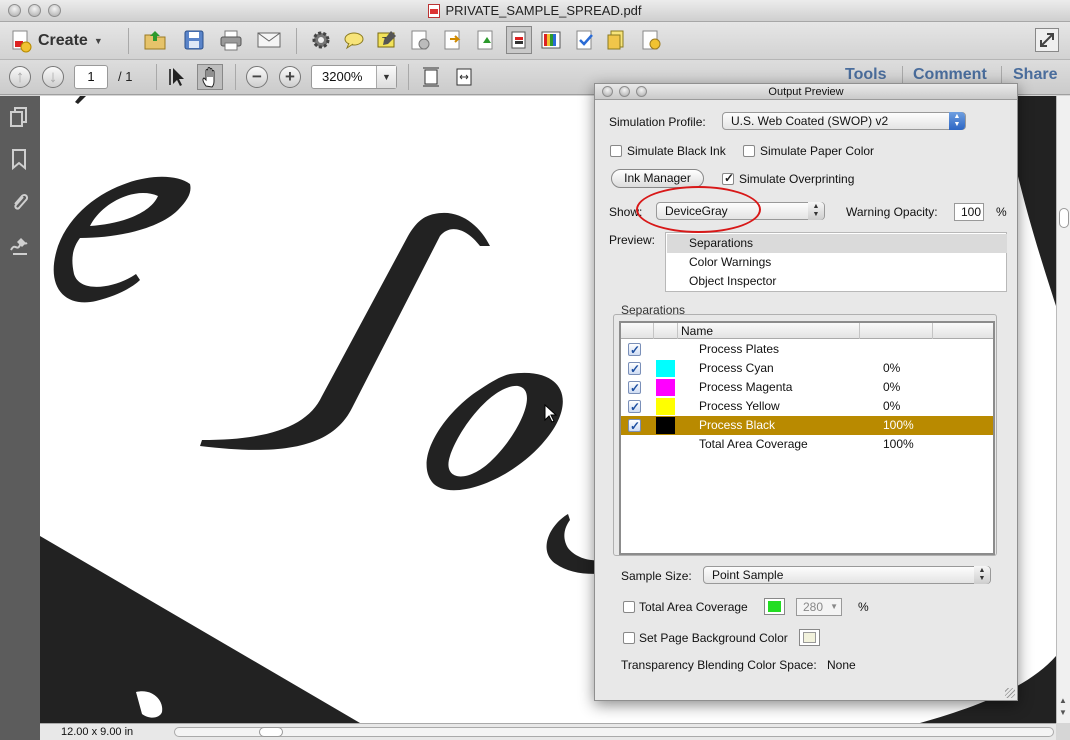 This screenshot has height=740, width=1070. Describe the element at coordinates (269, 40) in the screenshot. I see `email-icon` at that location.